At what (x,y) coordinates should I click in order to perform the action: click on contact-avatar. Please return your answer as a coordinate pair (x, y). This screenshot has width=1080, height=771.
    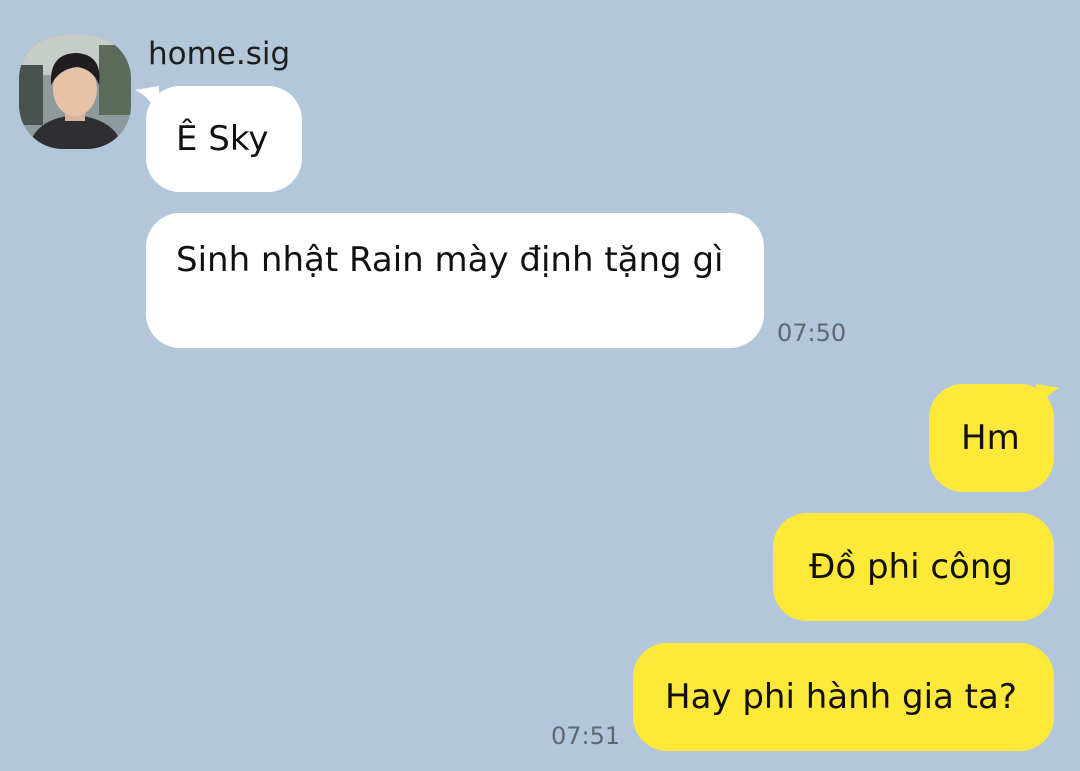
    Looking at the image, I should click on (75, 92).